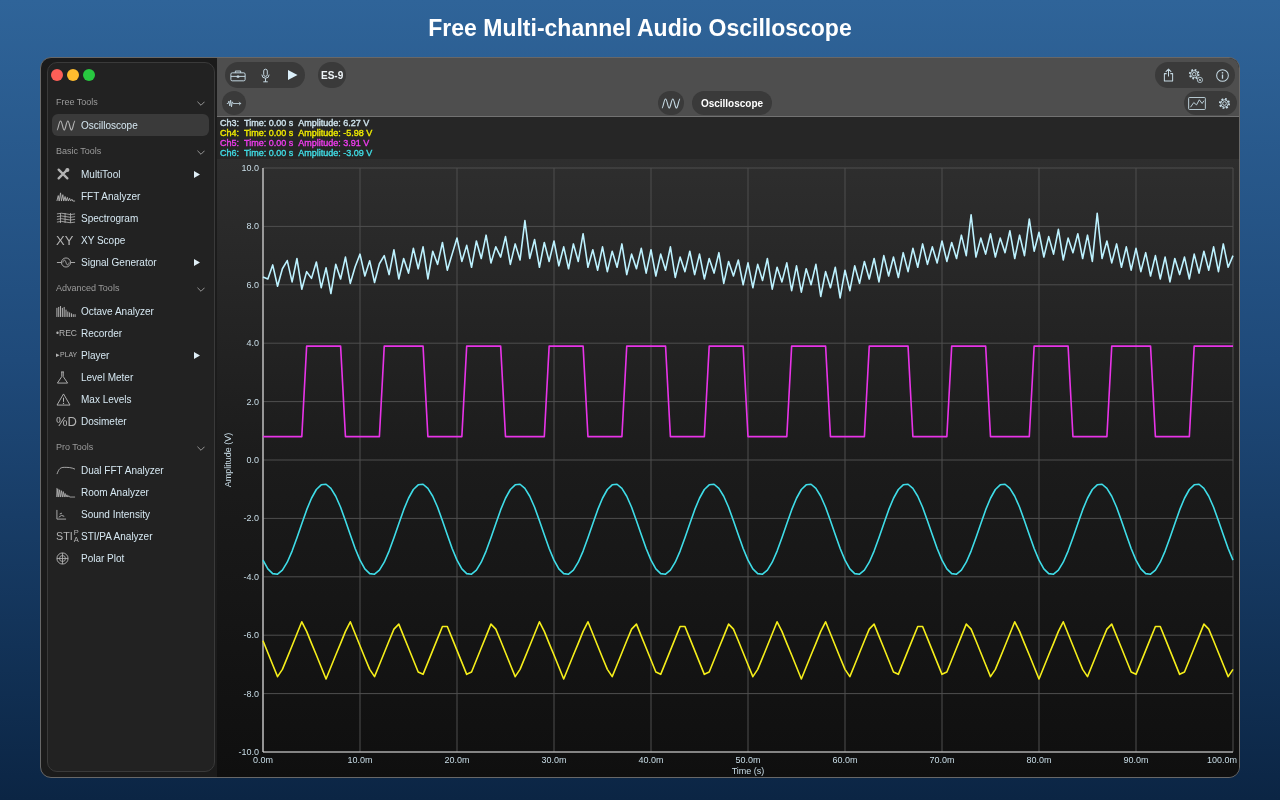 The width and height of the screenshot is (1280, 800). What do you see at coordinates (263, 760) in the screenshot?
I see `axis-tick-label: 0.0m` at bounding box center [263, 760].